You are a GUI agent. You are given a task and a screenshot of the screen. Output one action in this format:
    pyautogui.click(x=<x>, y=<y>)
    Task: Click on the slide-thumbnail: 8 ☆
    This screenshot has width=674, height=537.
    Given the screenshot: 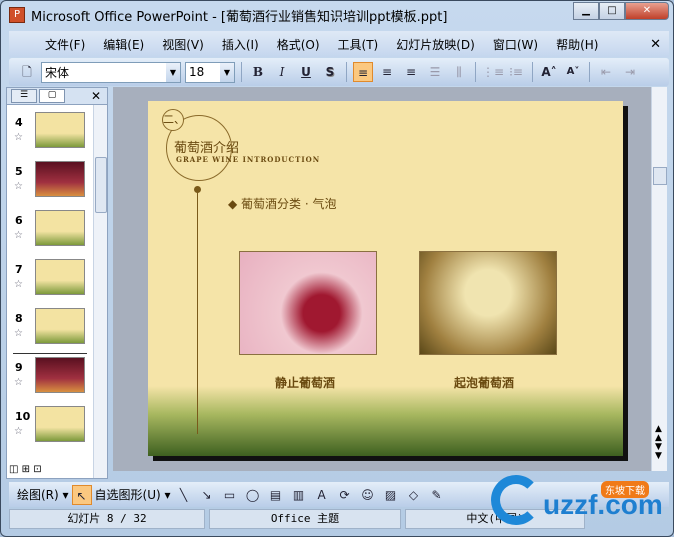 What is the action you would take?
    pyautogui.click(x=49, y=327)
    